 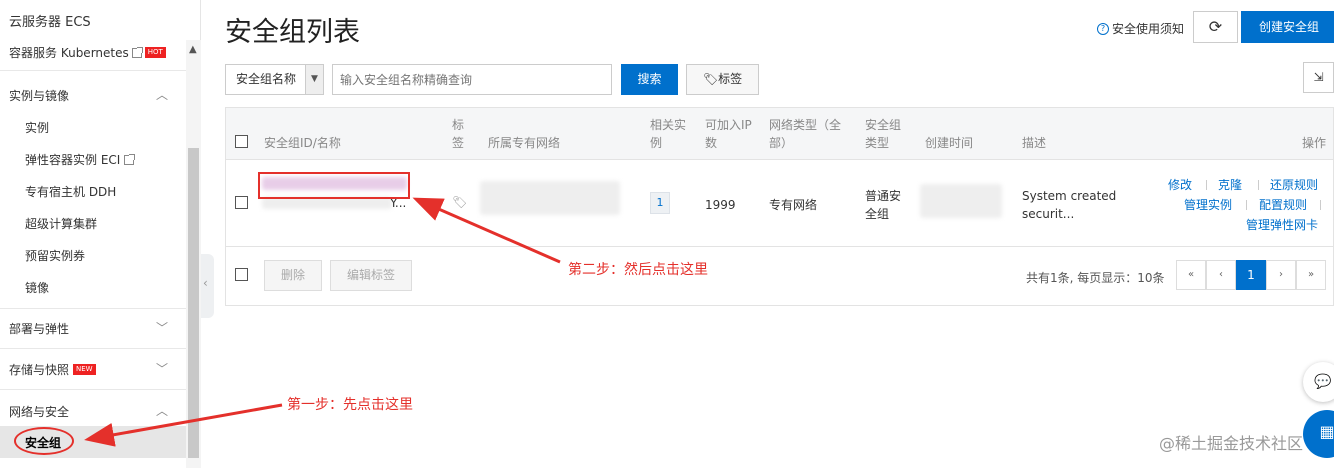 I want to click on chat-icon: 💬, so click(x=1323, y=382).